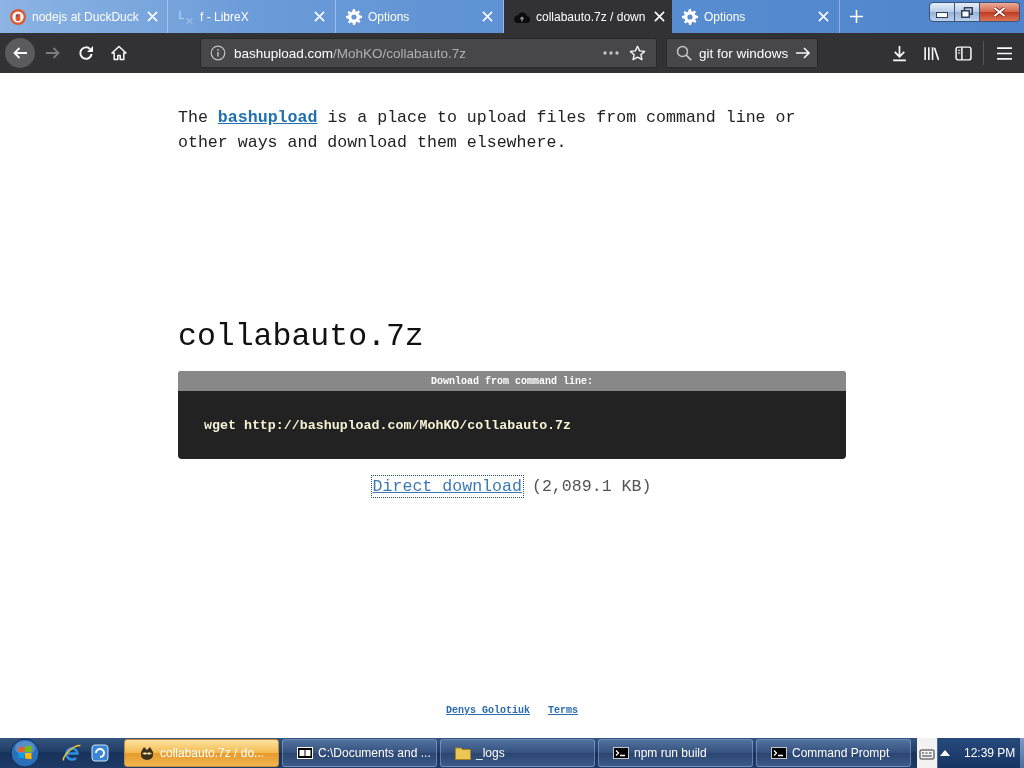 The width and height of the screenshot is (1024, 768). What do you see at coordinates (945, 753) in the screenshot?
I see `caret-up-icon` at bounding box center [945, 753].